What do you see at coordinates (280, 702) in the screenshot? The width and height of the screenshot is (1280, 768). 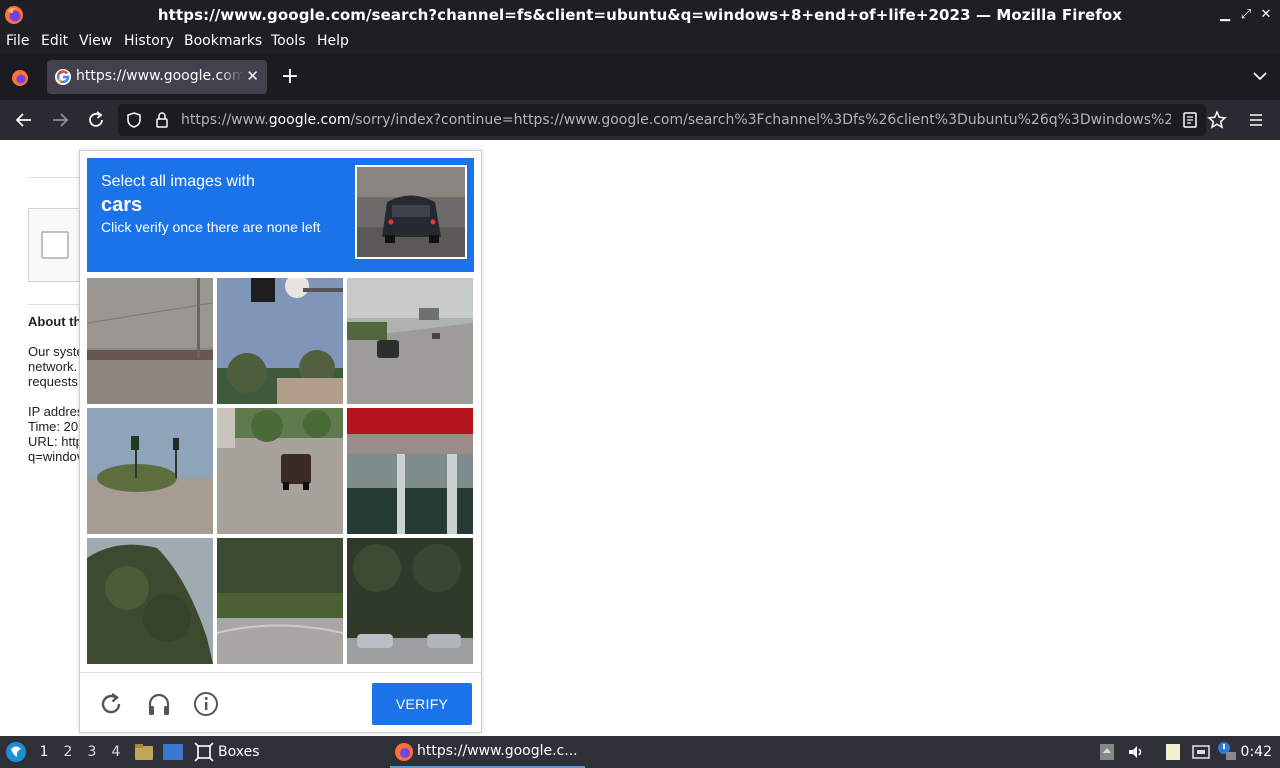 I see `challenge-footer: VERIFY` at bounding box center [280, 702].